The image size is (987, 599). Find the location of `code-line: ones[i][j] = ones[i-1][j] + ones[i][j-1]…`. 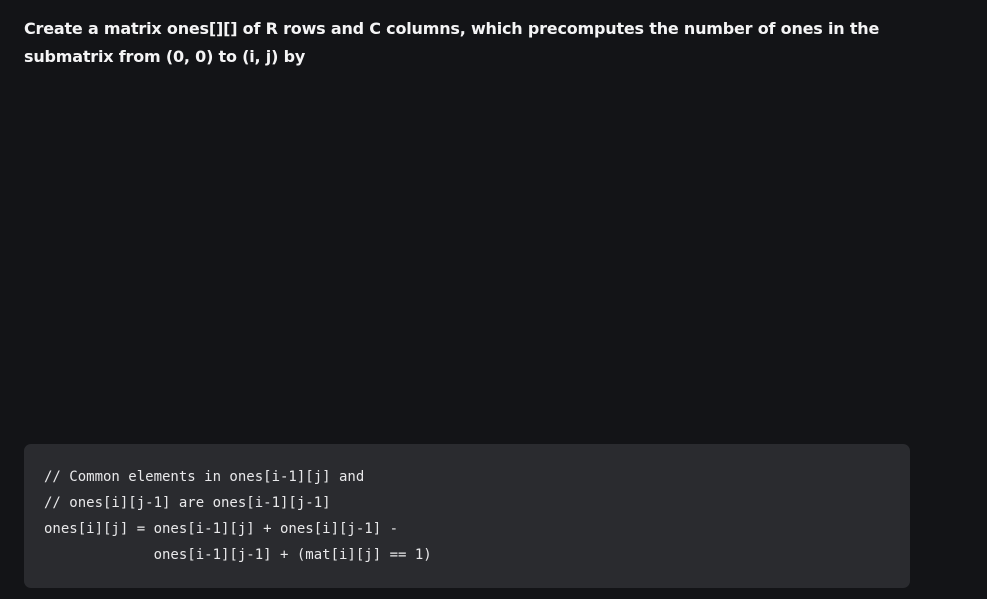

code-line: ones[i][j] = ones[i-1][j] + ones[i][j-1]… is located at coordinates (221, 529).